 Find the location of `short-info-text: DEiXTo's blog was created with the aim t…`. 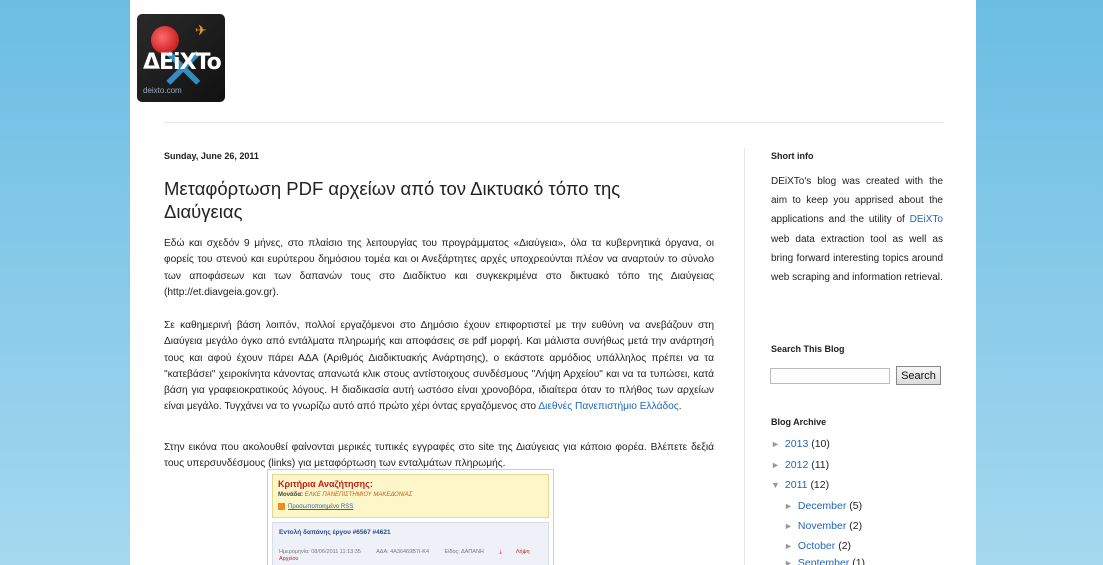

short-info-text: DEiXTo's blog was created with the aim t… is located at coordinates (857, 229).